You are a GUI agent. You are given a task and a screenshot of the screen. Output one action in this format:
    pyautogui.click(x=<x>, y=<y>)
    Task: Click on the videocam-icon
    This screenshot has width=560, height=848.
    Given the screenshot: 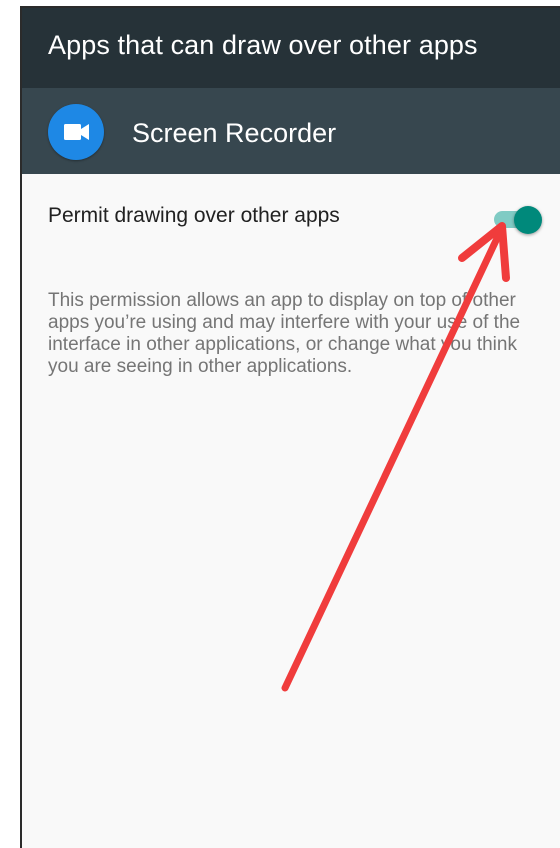 What is the action you would take?
    pyautogui.click(x=76, y=132)
    